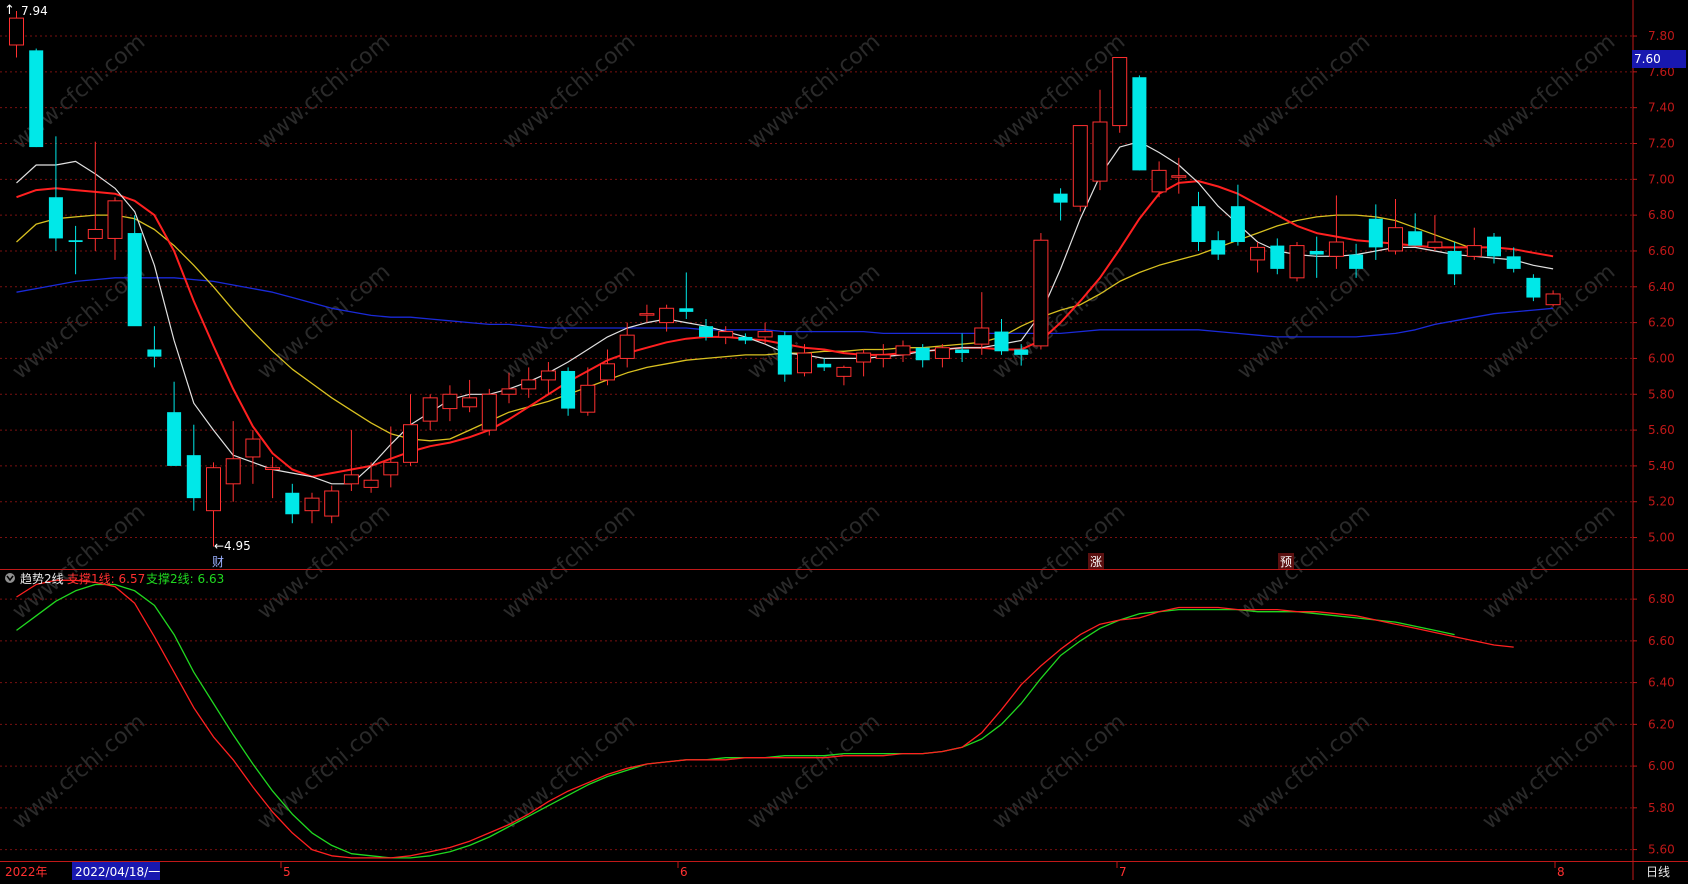 Image resolution: width=1688 pixels, height=884 pixels. Describe the element at coordinates (1658, 872) in the screenshot. I see `period-label: 日线` at that location.